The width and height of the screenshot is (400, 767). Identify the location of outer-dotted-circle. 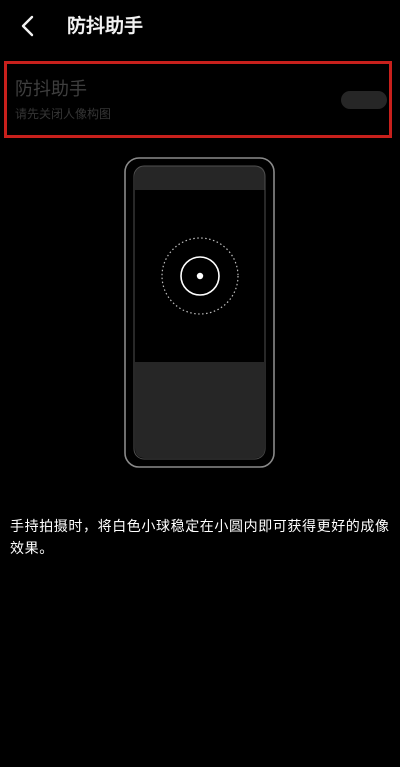
(200, 276).